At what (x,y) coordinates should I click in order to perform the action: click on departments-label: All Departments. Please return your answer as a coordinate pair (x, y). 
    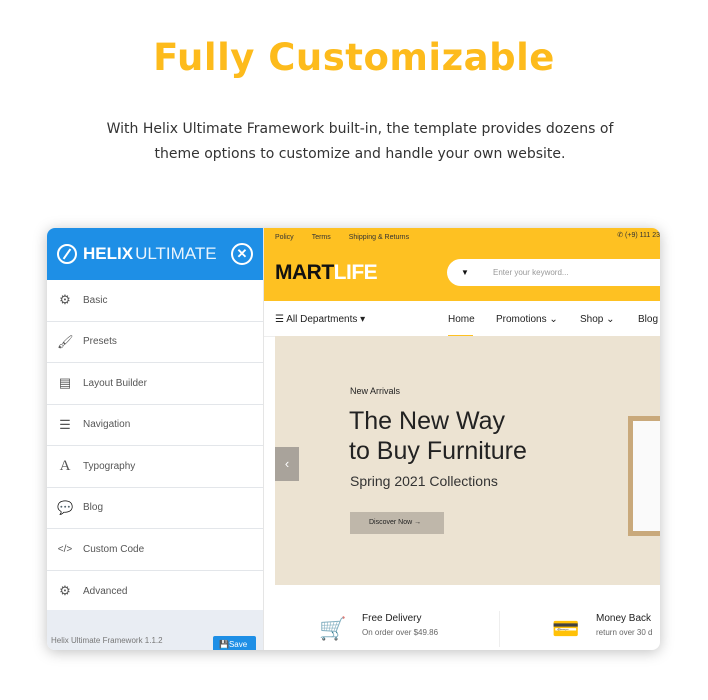
    Looking at the image, I should click on (322, 319).